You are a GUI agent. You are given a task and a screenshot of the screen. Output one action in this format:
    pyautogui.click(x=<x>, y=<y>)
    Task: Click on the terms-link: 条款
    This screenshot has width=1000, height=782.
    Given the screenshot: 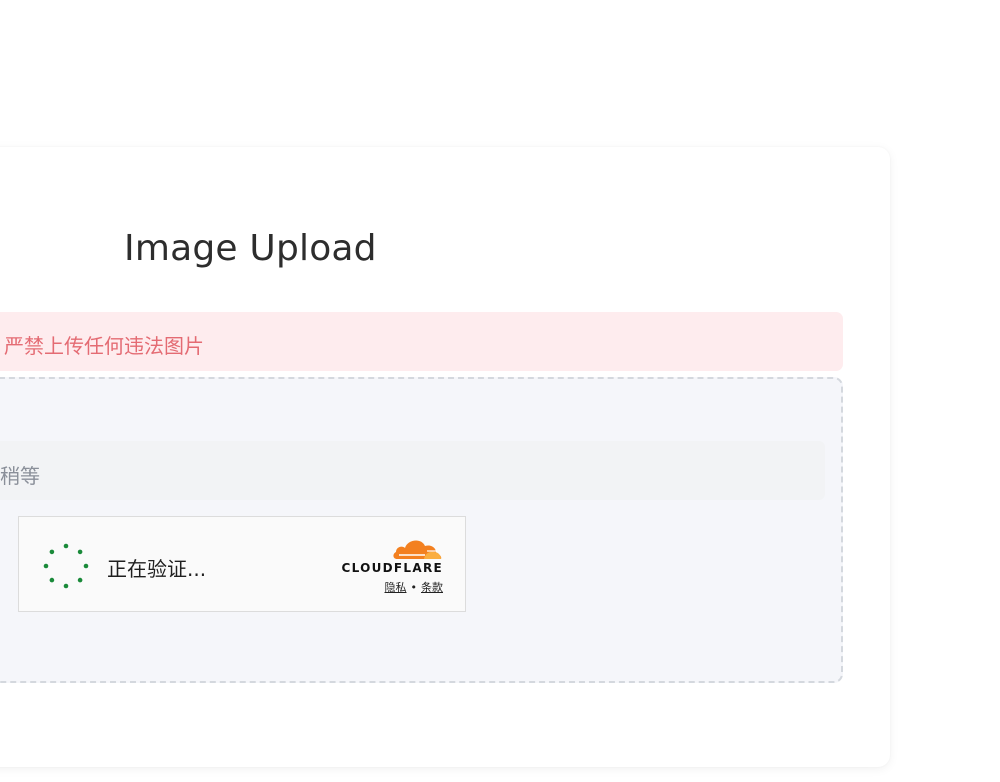 What is the action you would take?
    pyautogui.click(x=432, y=587)
    